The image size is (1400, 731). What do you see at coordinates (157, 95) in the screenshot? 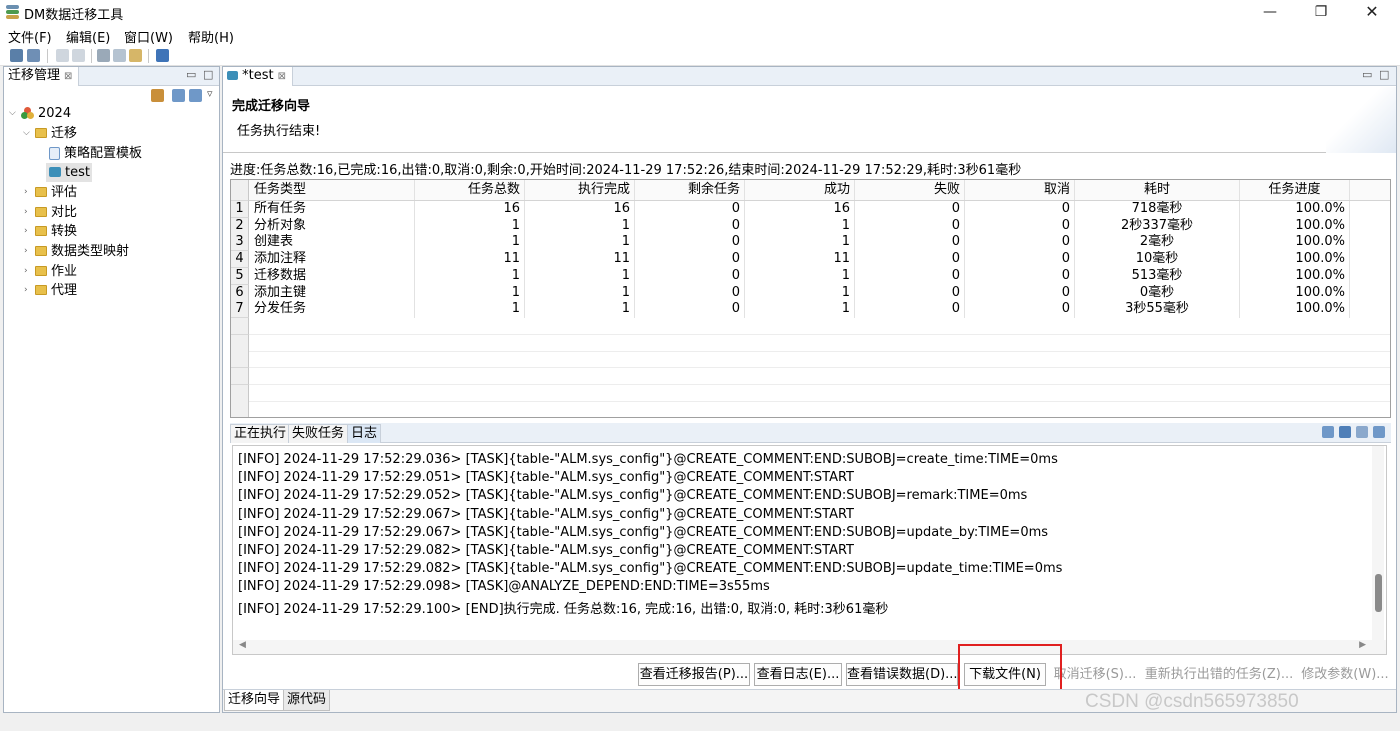
I see `new-project-icon` at bounding box center [157, 95].